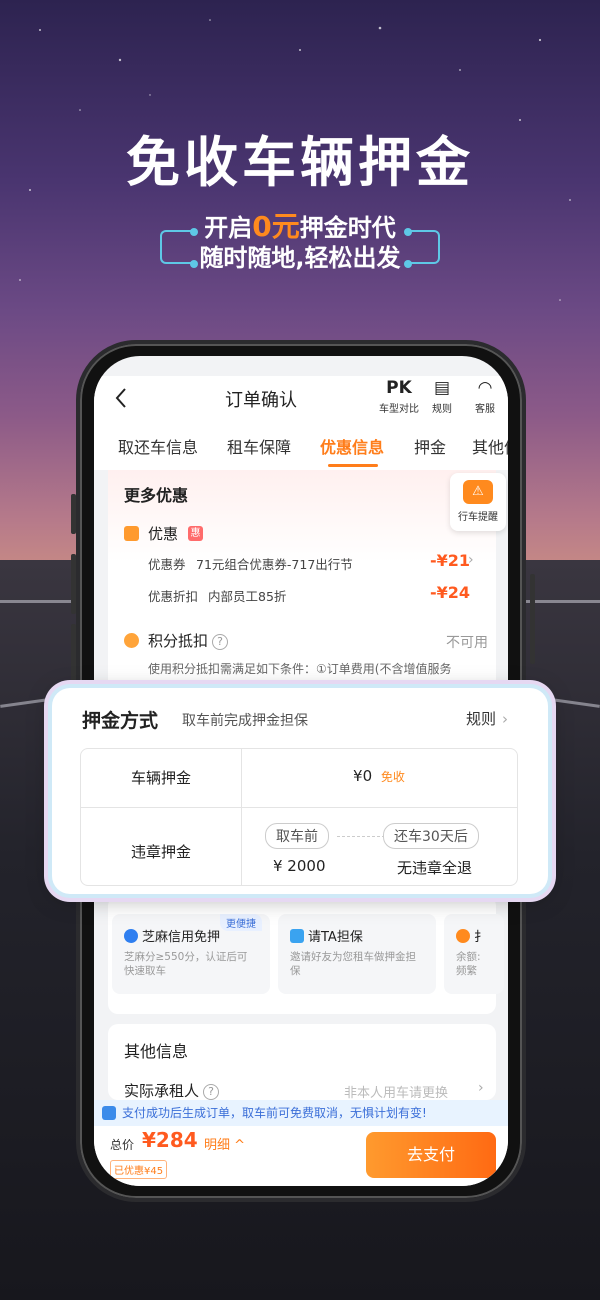  What do you see at coordinates (299, 817) in the screenshot?
I see `deposit-table: 车辆押金 ¥0 免收 违章押金 取车前 还车30天后 ¥ 2000 无违章全退` at bounding box center [299, 817].